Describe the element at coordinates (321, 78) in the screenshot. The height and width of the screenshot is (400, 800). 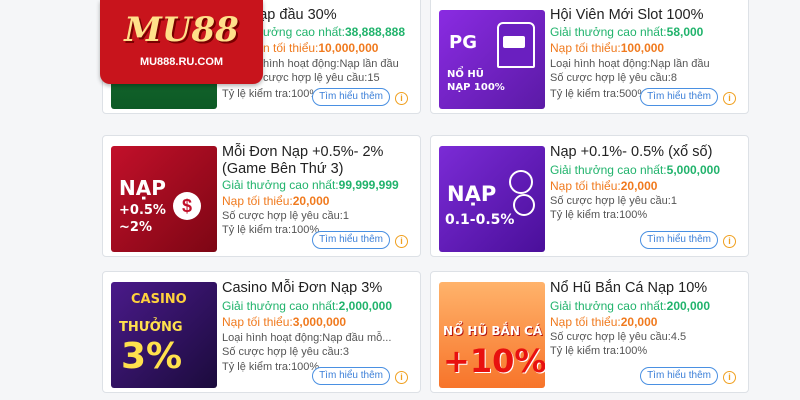
I see `valid-bets: cược hợp lệ yêu cầu:15` at that location.